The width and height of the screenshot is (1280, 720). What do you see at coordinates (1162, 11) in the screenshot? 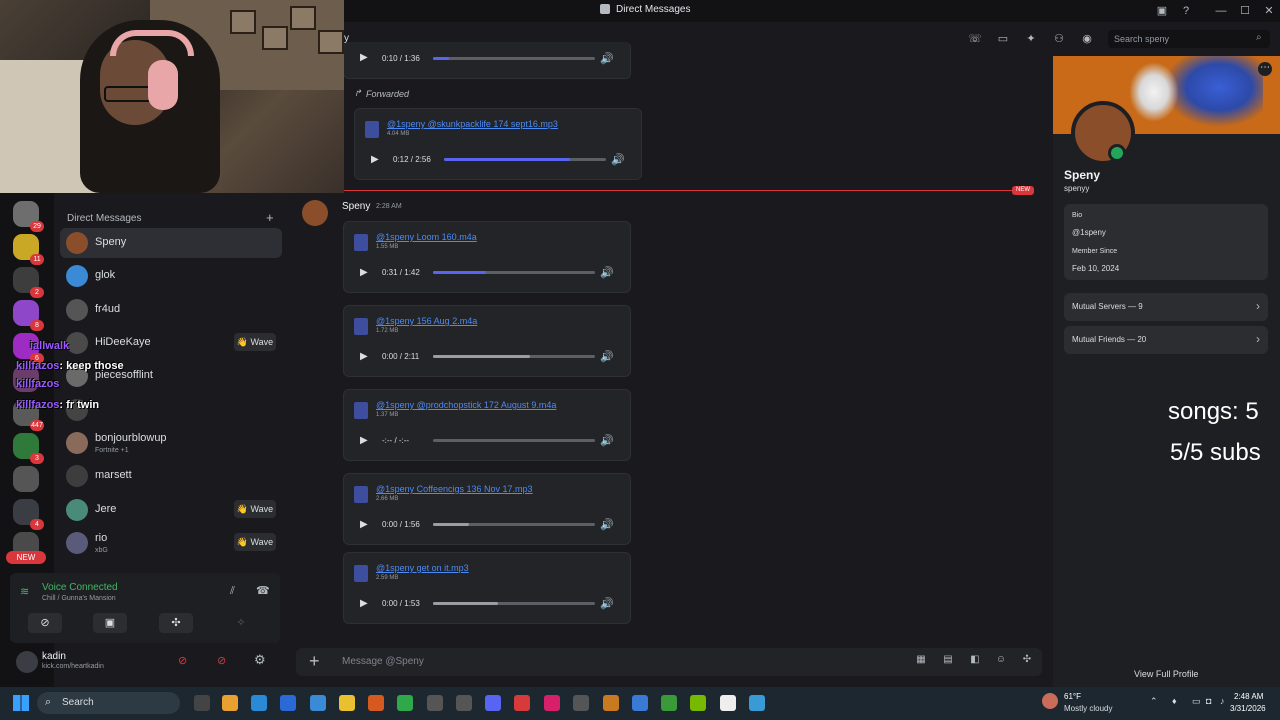
I see `inbox-icon: ▣` at bounding box center [1162, 11].